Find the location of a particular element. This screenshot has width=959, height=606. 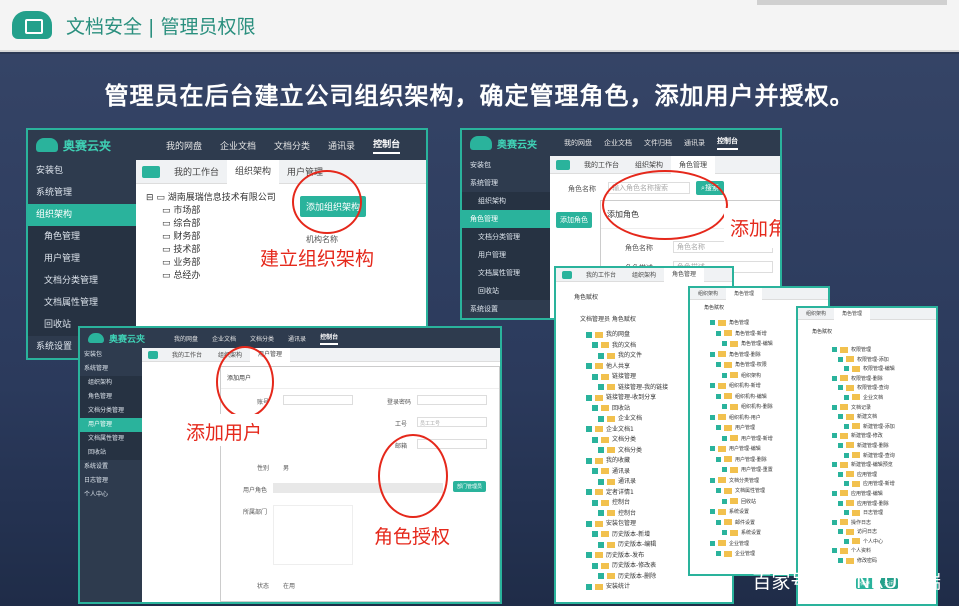

job-no-input: 员工工号 is located at coordinates (452, 422).